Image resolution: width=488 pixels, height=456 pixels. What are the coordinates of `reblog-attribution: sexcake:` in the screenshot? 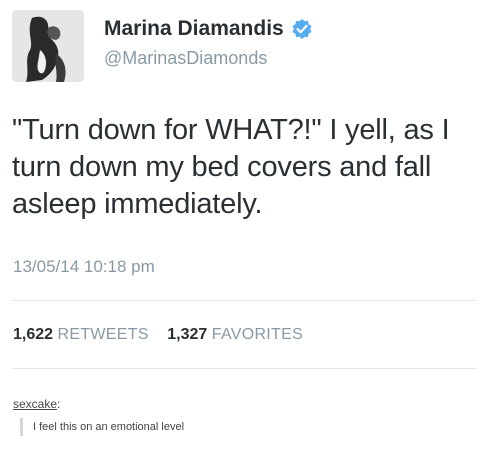 It's located at (36, 404).